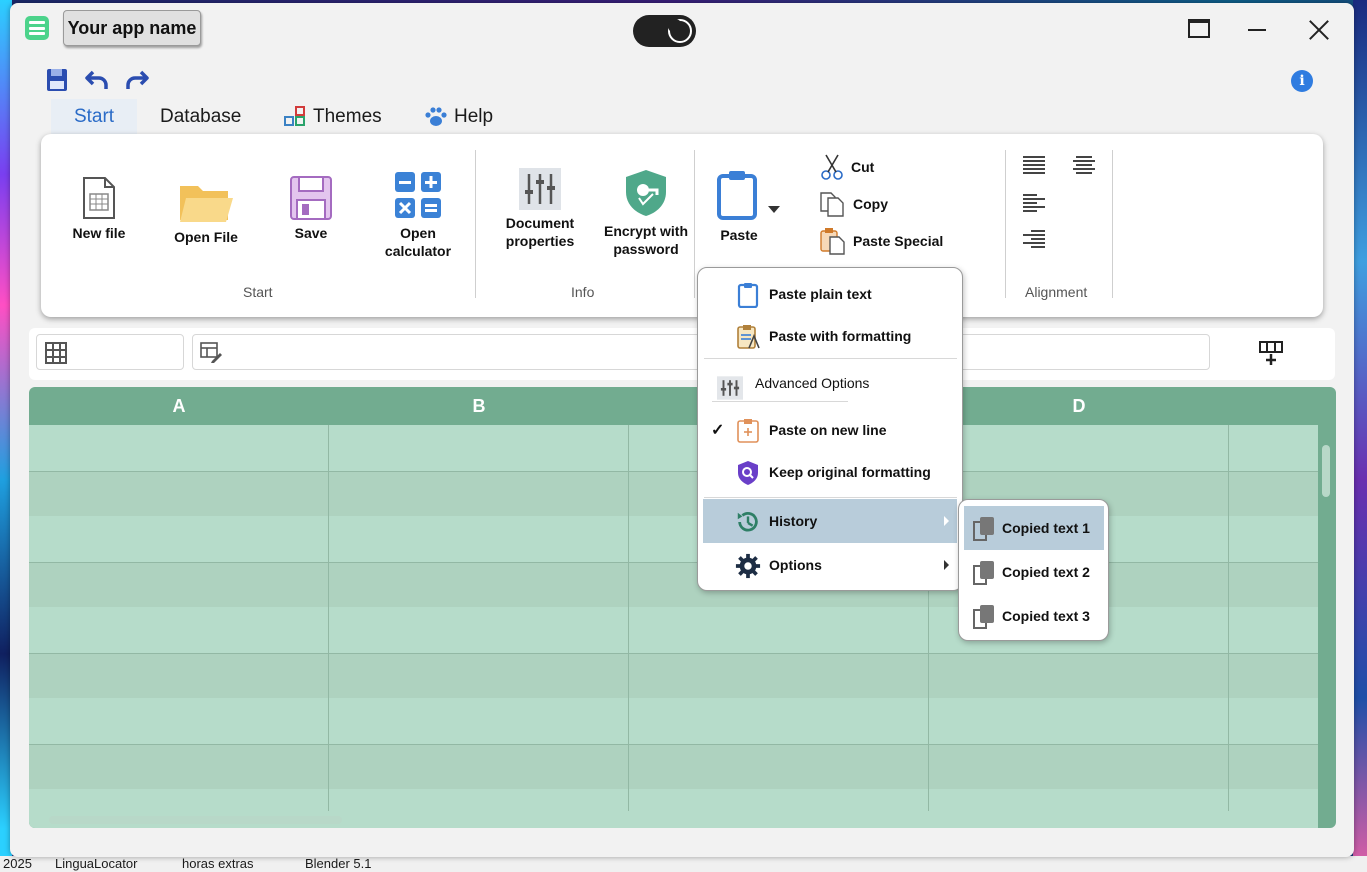 This screenshot has width=1367, height=872. Describe the element at coordinates (110, 352) in the screenshot. I see `cell-name-box` at that location.